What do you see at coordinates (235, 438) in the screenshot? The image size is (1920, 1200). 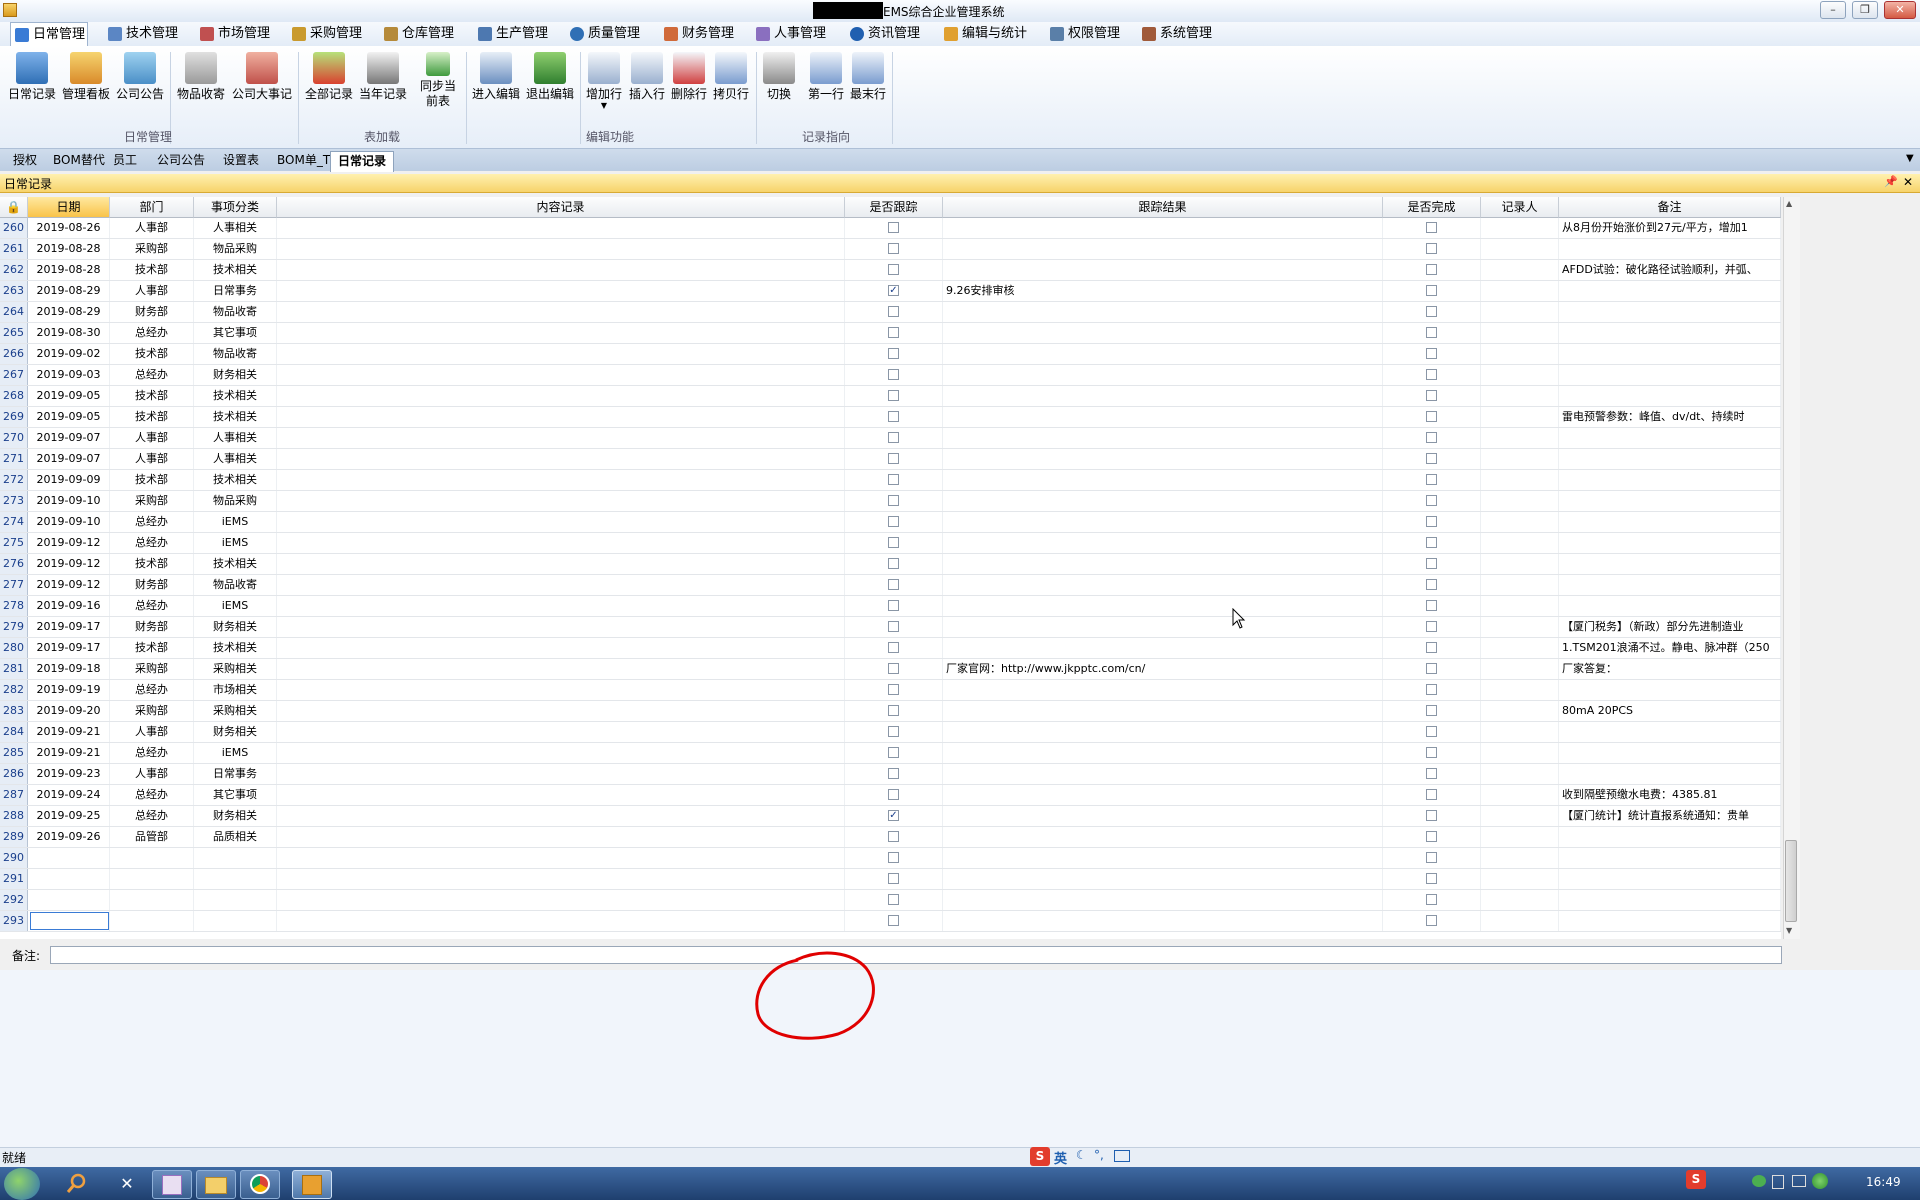 I see `cell-category: 人事相关` at bounding box center [235, 438].